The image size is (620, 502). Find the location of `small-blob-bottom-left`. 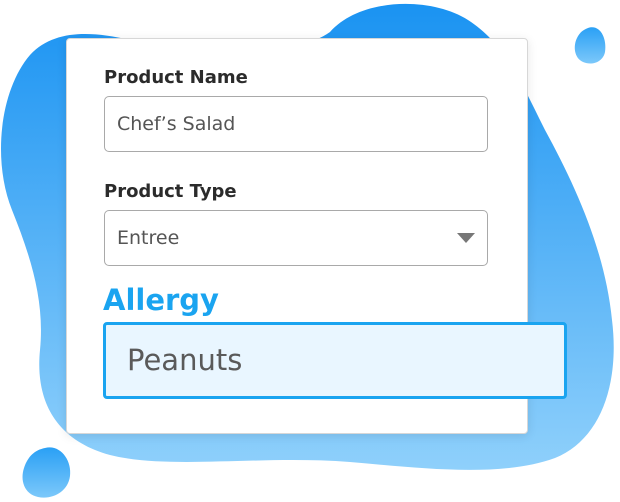

small-blob-bottom-left is located at coordinates (46, 472).